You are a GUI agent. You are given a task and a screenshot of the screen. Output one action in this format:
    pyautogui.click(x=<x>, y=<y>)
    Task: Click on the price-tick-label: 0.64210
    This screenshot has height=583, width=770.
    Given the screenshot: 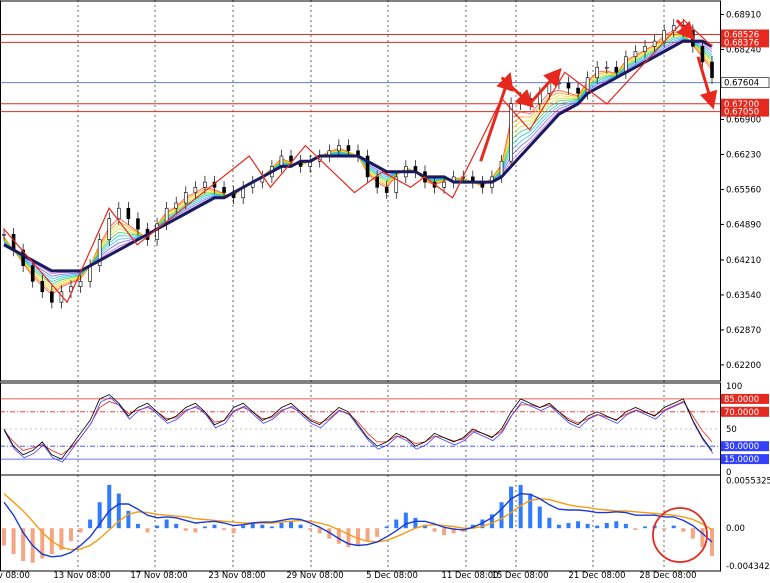 What is the action you would take?
    pyautogui.click(x=743, y=261)
    